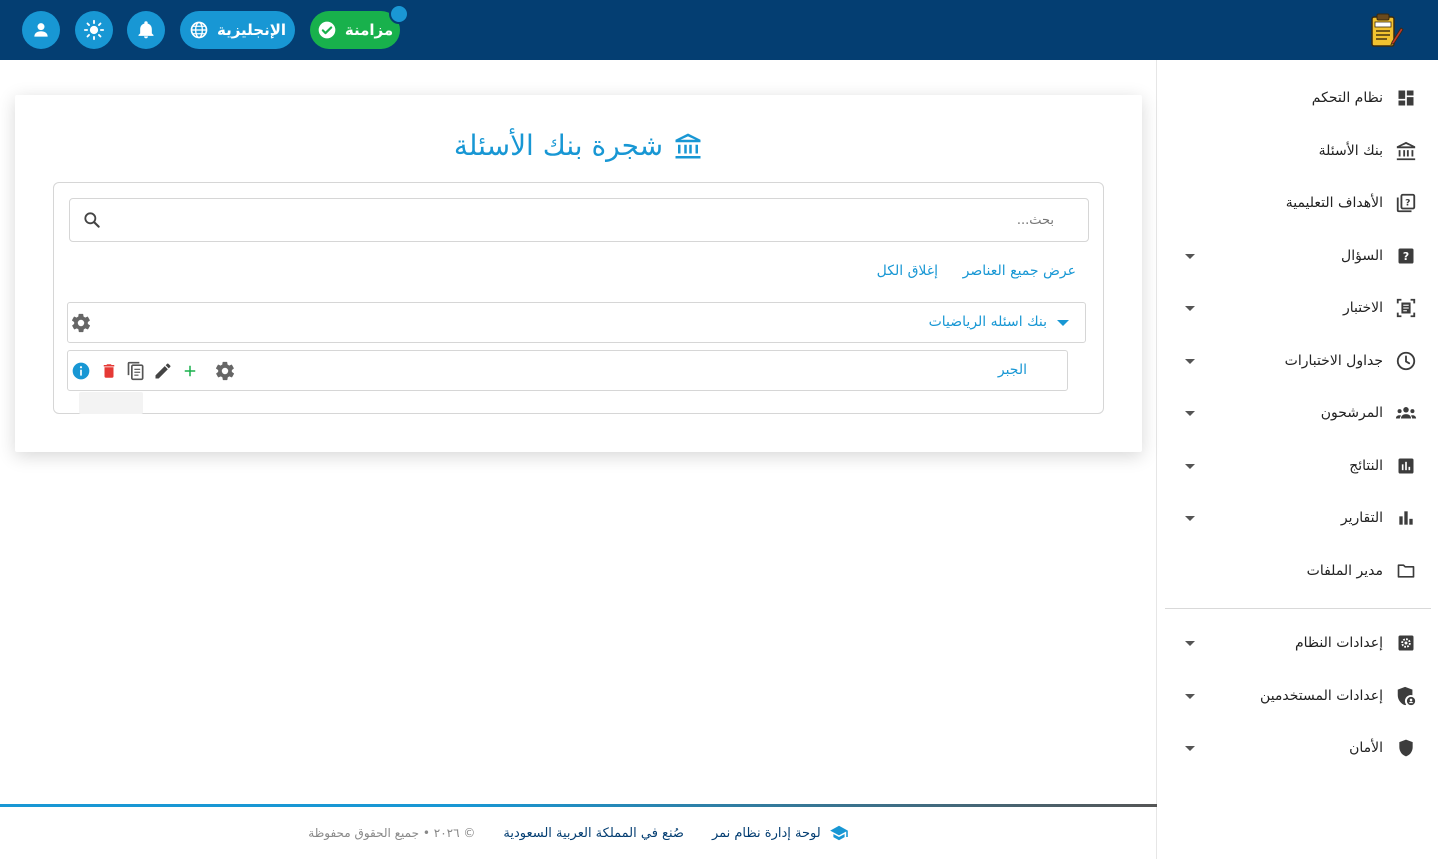 The width and height of the screenshot is (1438, 859). Describe the element at coordinates (1406, 413) in the screenshot. I see `groups-icon` at that location.